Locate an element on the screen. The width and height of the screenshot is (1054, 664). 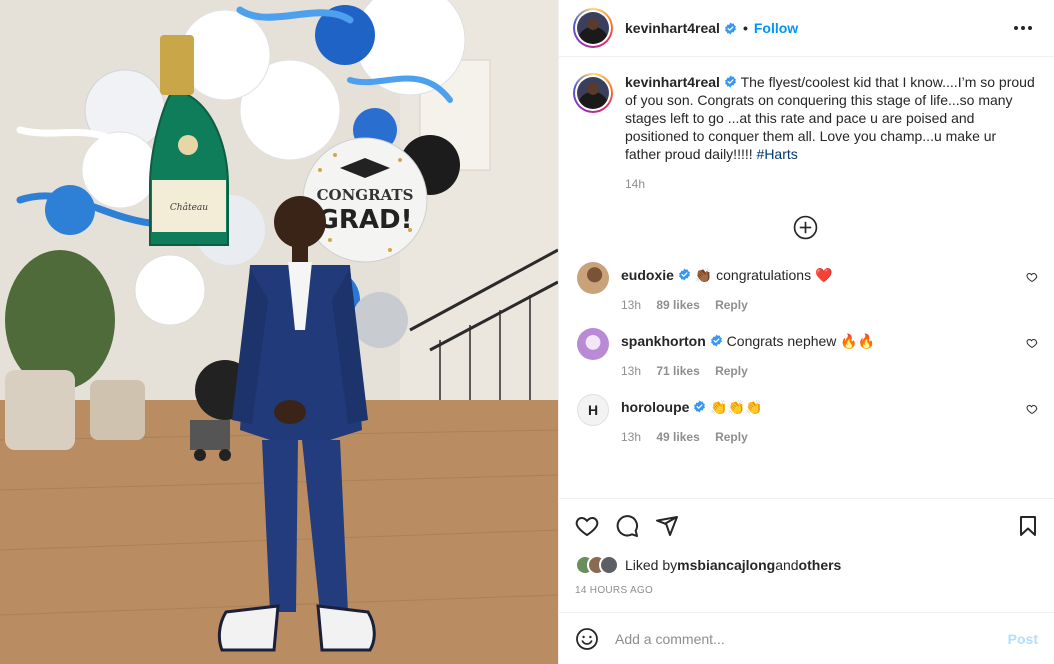
svg-text: GRAD! is located at coordinates (365, 220).